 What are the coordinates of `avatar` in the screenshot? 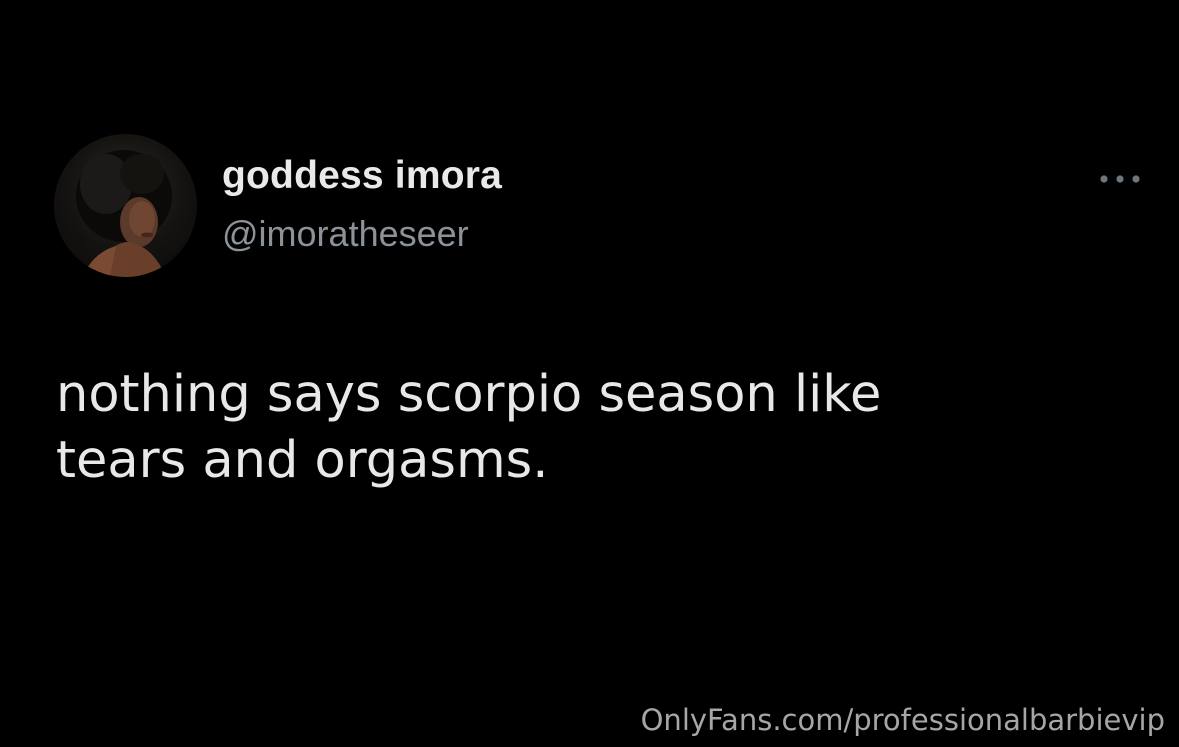 It's located at (125, 205).